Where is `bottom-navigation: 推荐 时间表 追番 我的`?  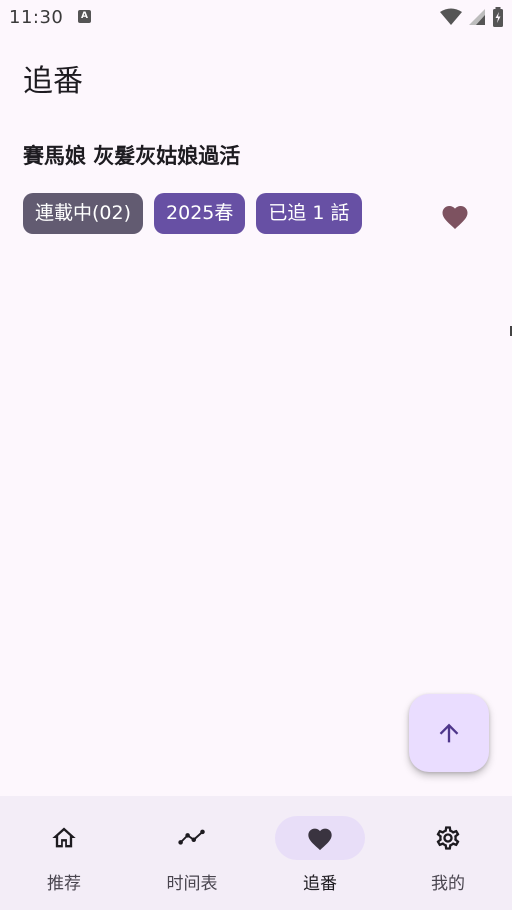
bottom-navigation: 推荐 时间表 追番 我的 is located at coordinates (256, 853).